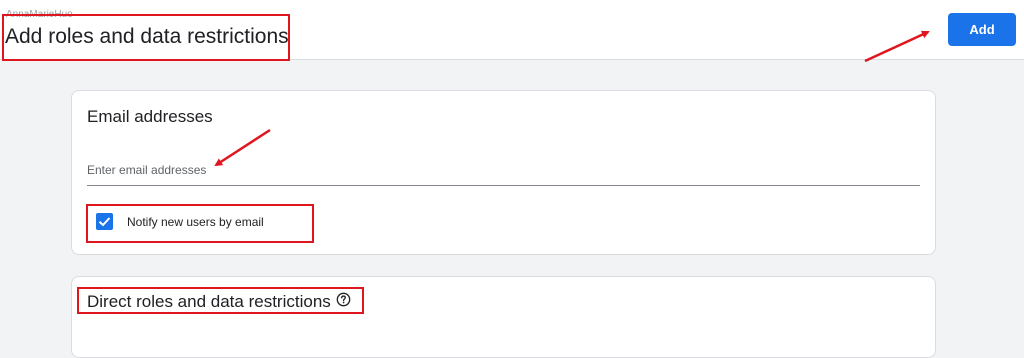  I want to click on notify-users-label: Notify new users by email, so click(195, 222).